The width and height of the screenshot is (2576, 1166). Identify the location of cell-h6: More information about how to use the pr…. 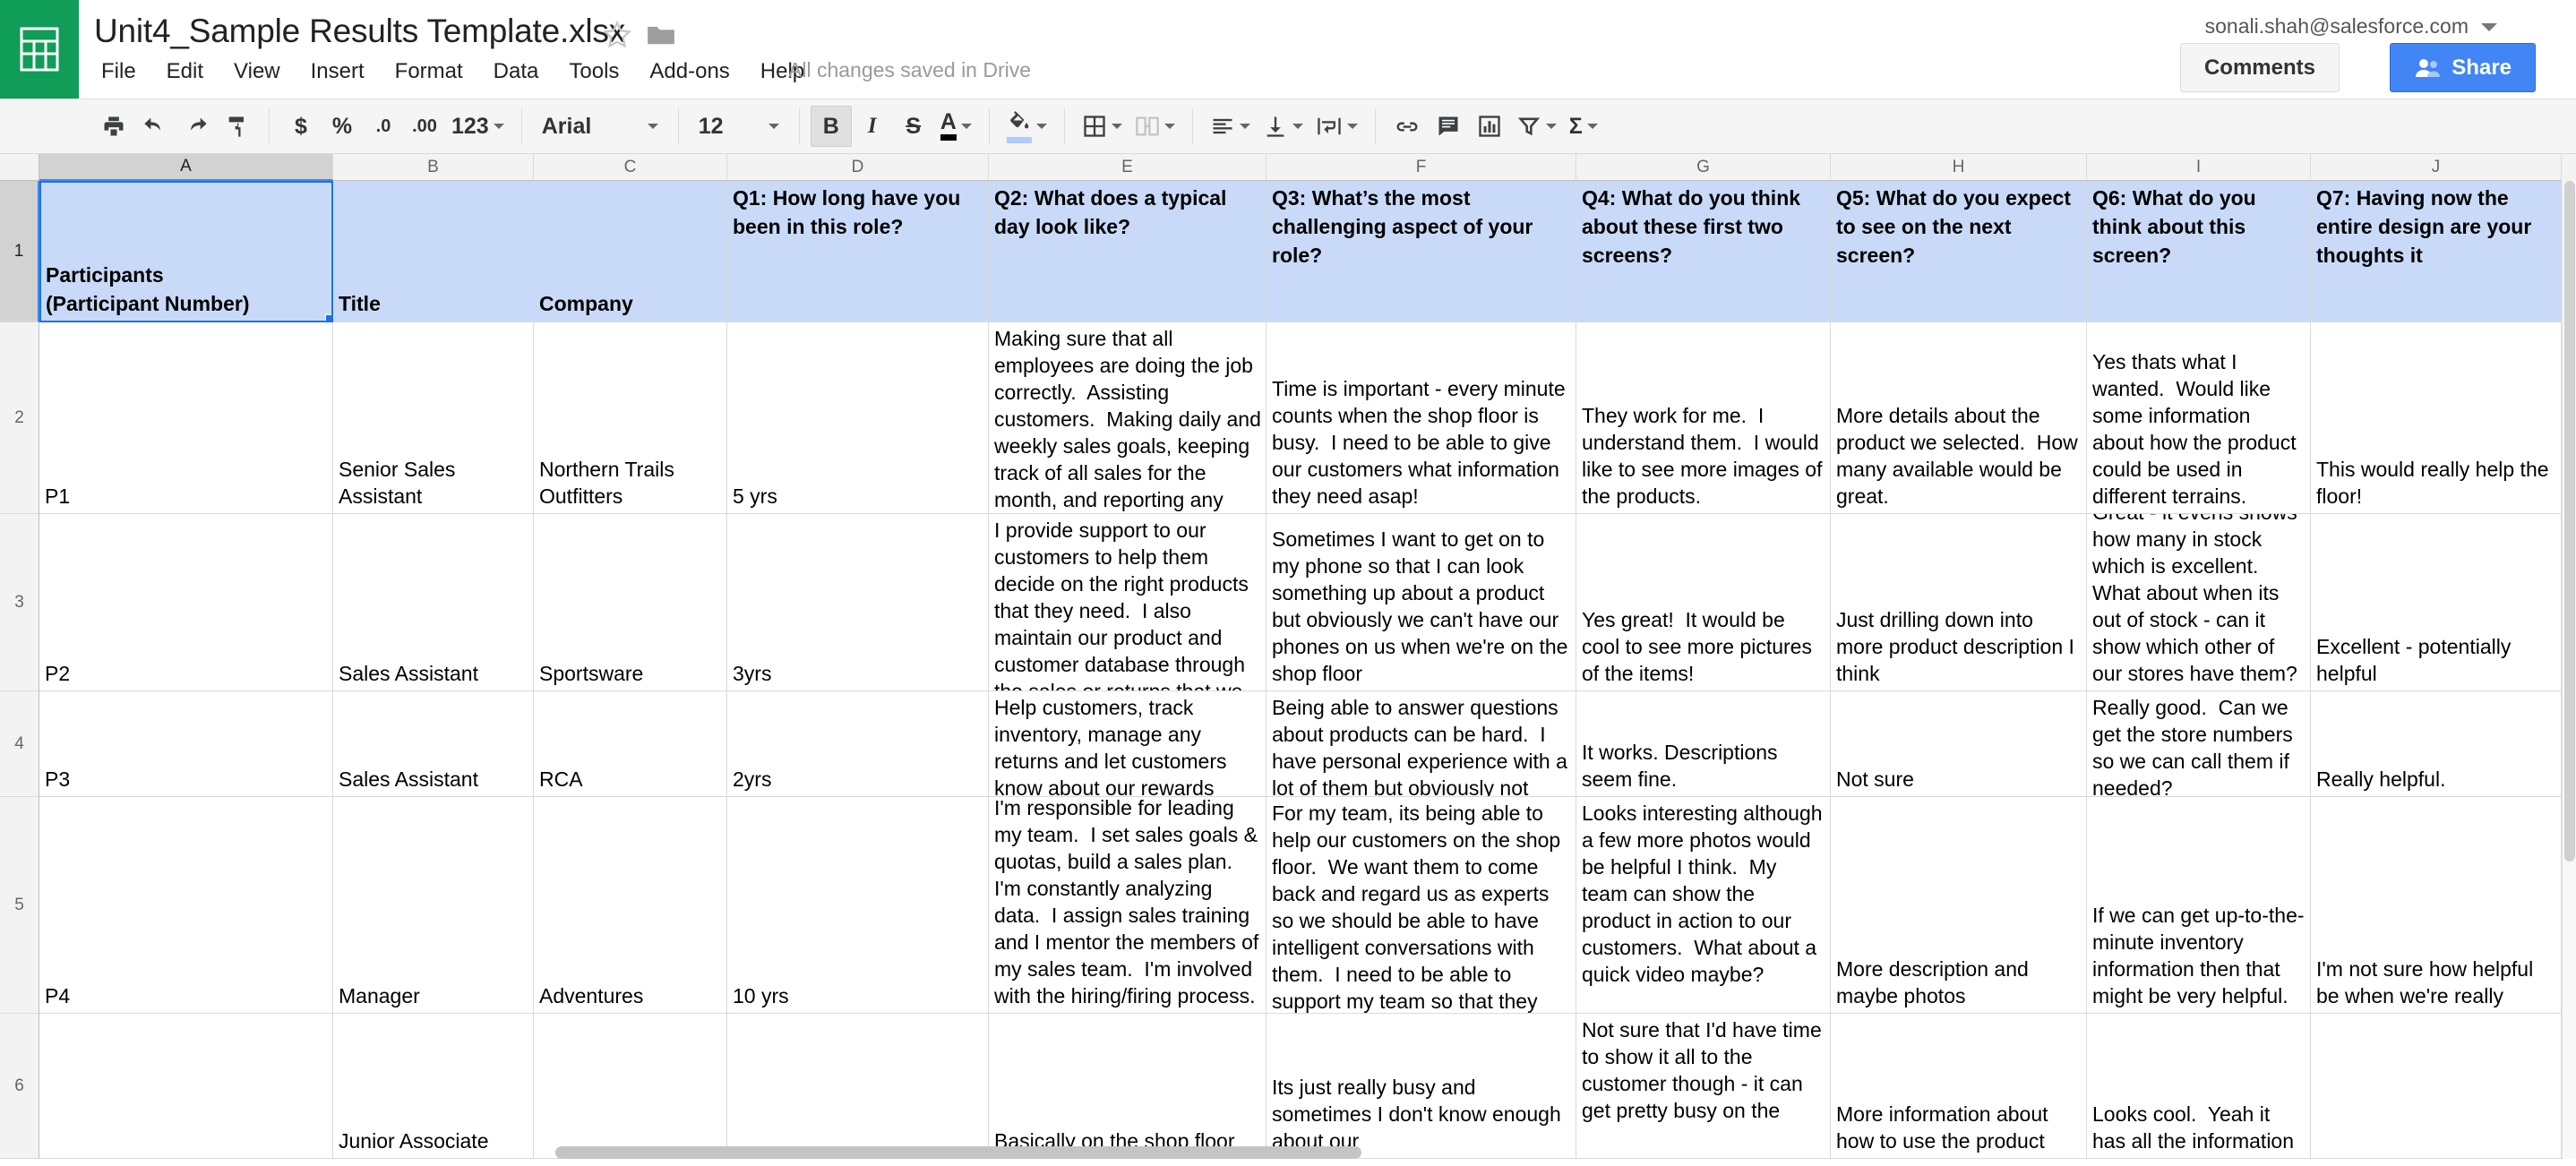
(1959, 1086).